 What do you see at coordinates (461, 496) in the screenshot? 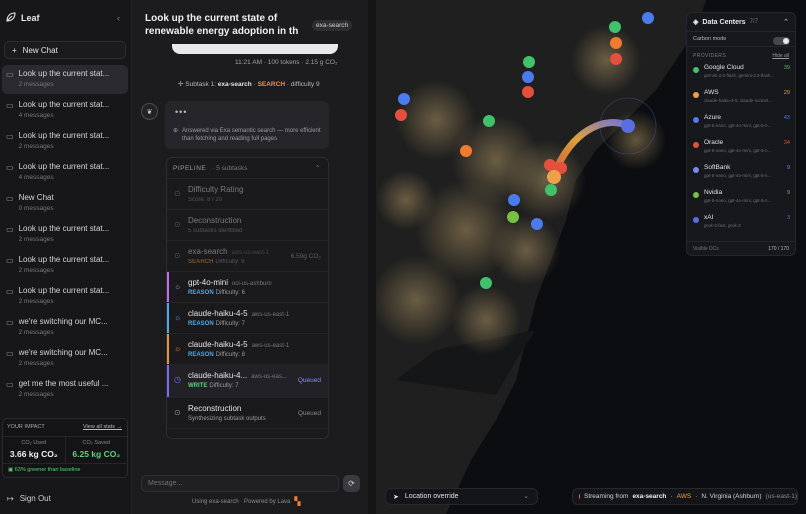
I see `location-override-dropdown: ➤ Location override ⌄` at bounding box center [461, 496].